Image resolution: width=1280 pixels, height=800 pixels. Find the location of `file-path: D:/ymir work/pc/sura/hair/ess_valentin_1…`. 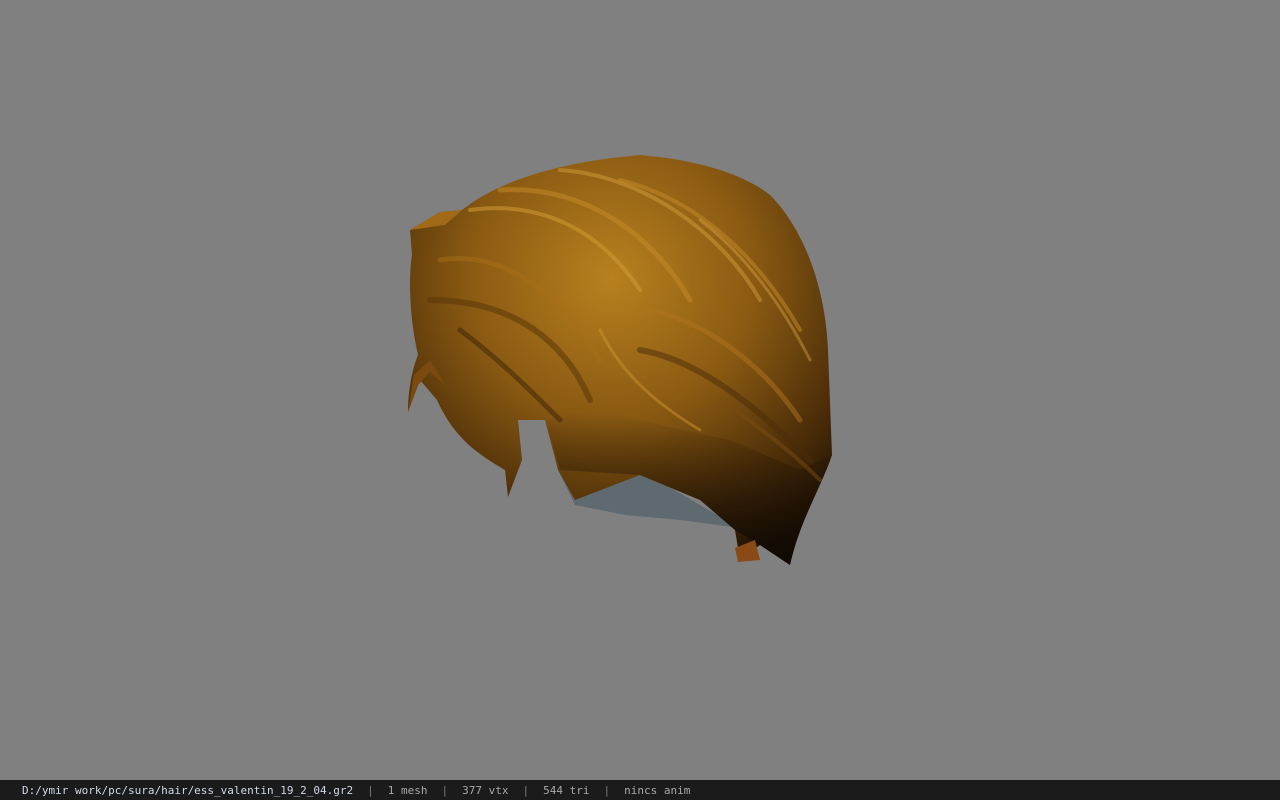

file-path: D:/ymir work/pc/sura/hair/ess_valentin_1… is located at coordinates (188, 790).